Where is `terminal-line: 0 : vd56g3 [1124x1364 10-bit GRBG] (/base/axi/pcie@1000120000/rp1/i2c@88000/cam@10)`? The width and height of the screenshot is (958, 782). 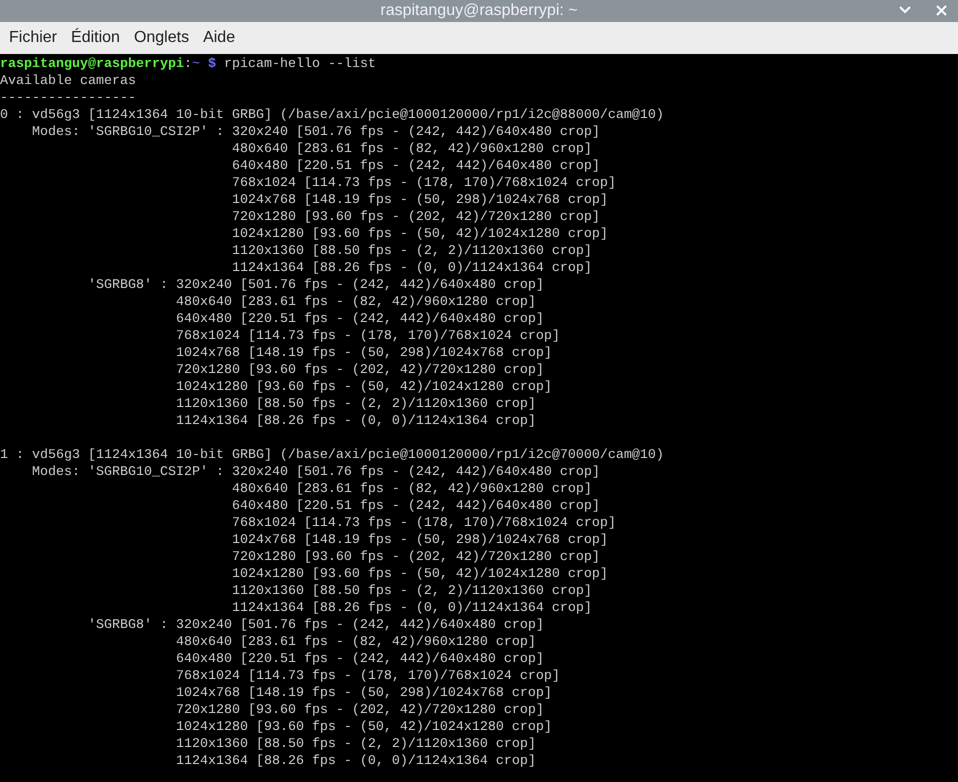
terminal-line: 0 : vd56g3 [1124x1364 10-bit GRBG] (/base/axi/pcie@1000120000/rp1/i2c@88000/cam@10) is located at coordinates (332, 115).